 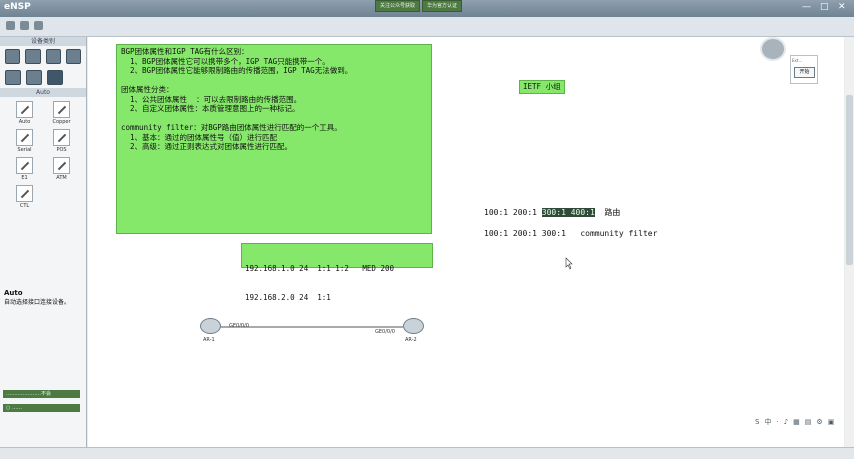 What do you see at coordinates (413, 326) in the screenshot?
I see `router-icon-ar2` at bounding box center [413, 326].